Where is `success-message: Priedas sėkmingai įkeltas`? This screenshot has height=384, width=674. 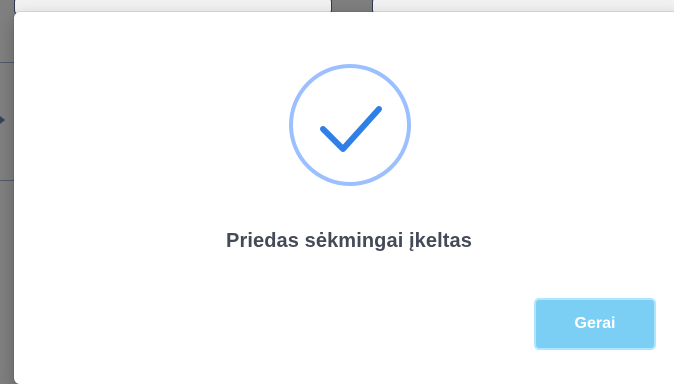
success-message: Priedas sėkmingai įkeltas is located at coordinates (349, 241).